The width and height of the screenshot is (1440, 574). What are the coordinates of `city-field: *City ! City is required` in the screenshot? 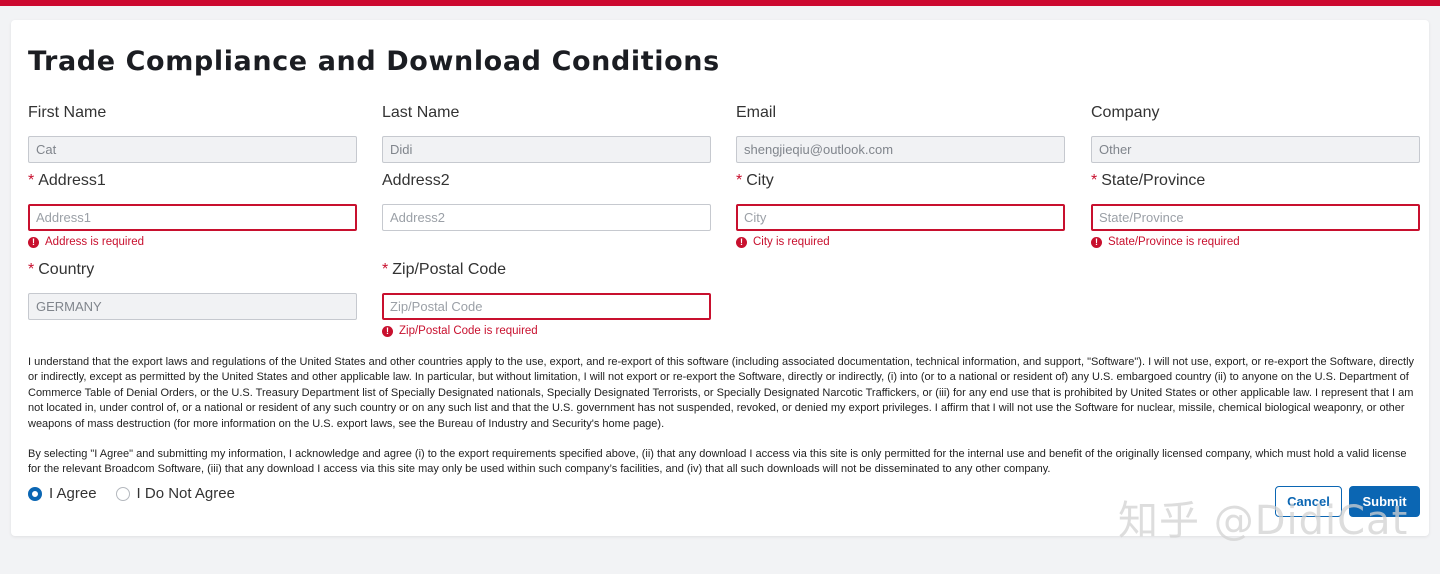 It's located at (900, 209).